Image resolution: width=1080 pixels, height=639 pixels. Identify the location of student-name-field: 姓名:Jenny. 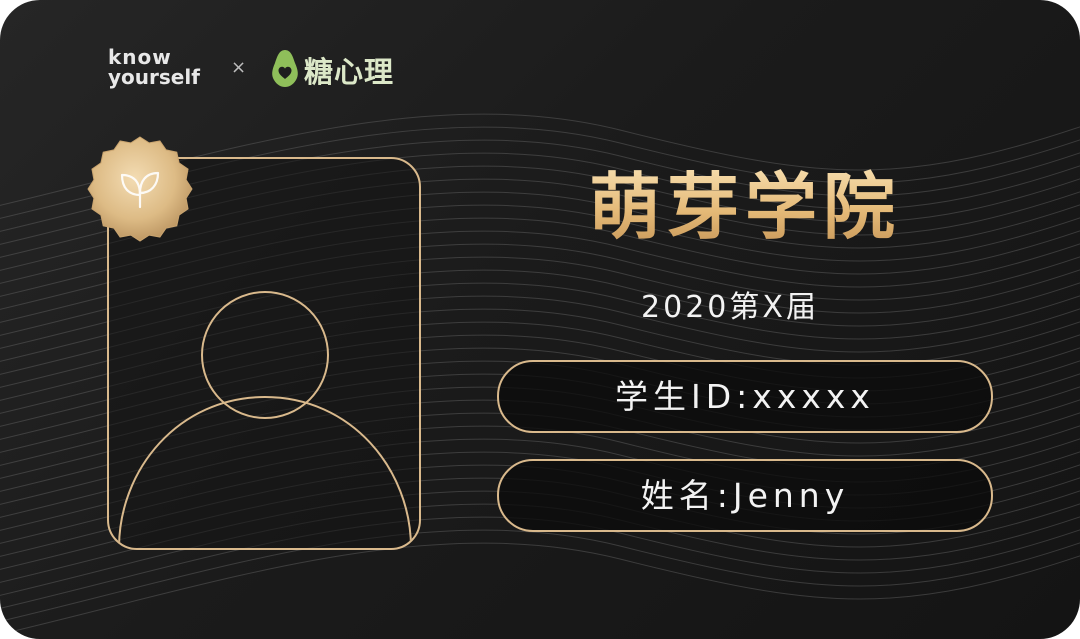
(745, 495).